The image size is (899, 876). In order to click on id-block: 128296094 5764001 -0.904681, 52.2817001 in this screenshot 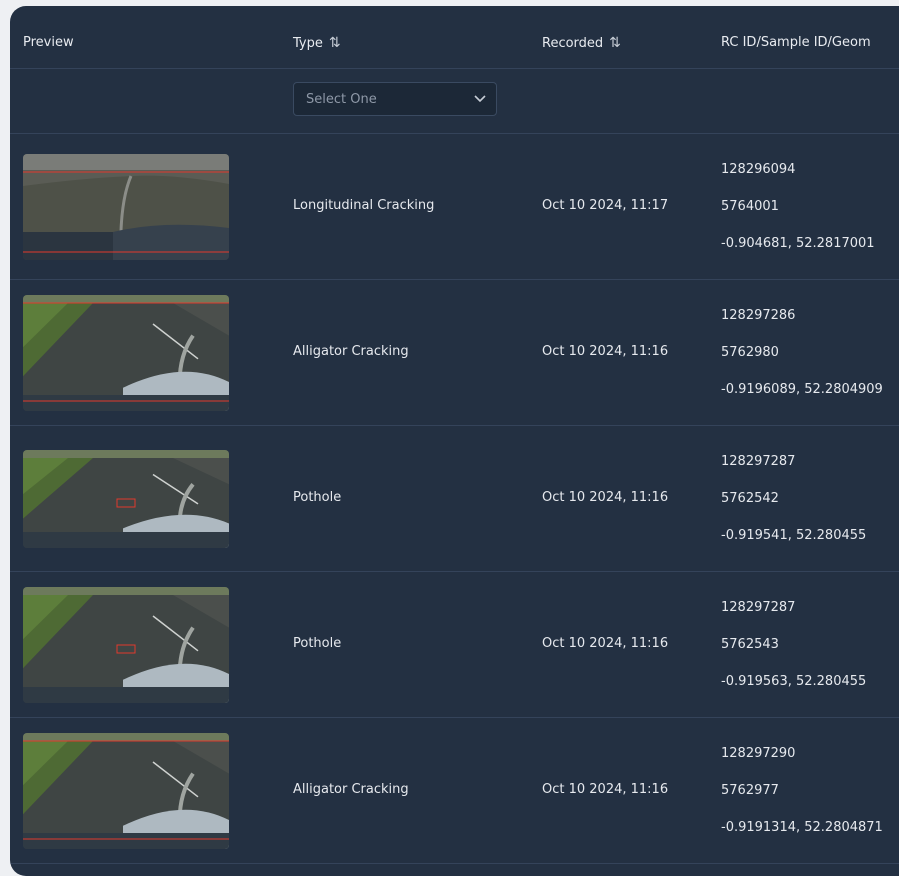, I will do `click(798, 206)`.